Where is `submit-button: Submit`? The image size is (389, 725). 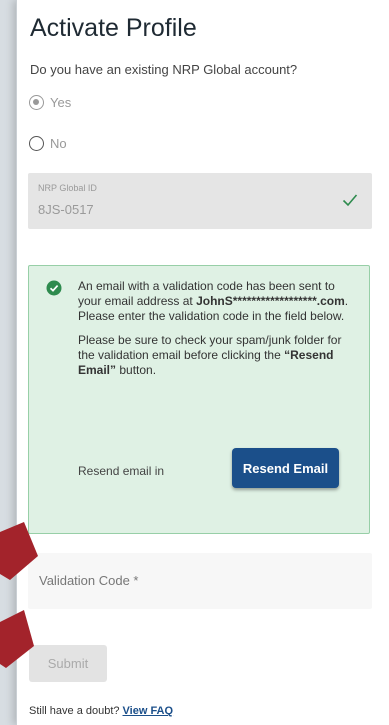
submit-button: Submit is located at coordinates (68, 663).